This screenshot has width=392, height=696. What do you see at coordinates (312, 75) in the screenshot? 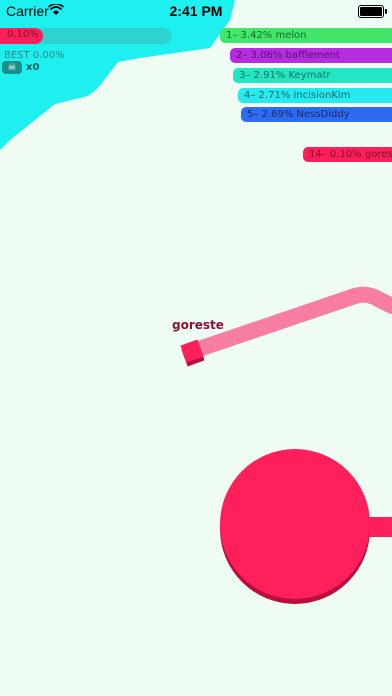
I see `leaderboard-row: 3– 2.91% Keymatr` at bounding box center [312, 75].